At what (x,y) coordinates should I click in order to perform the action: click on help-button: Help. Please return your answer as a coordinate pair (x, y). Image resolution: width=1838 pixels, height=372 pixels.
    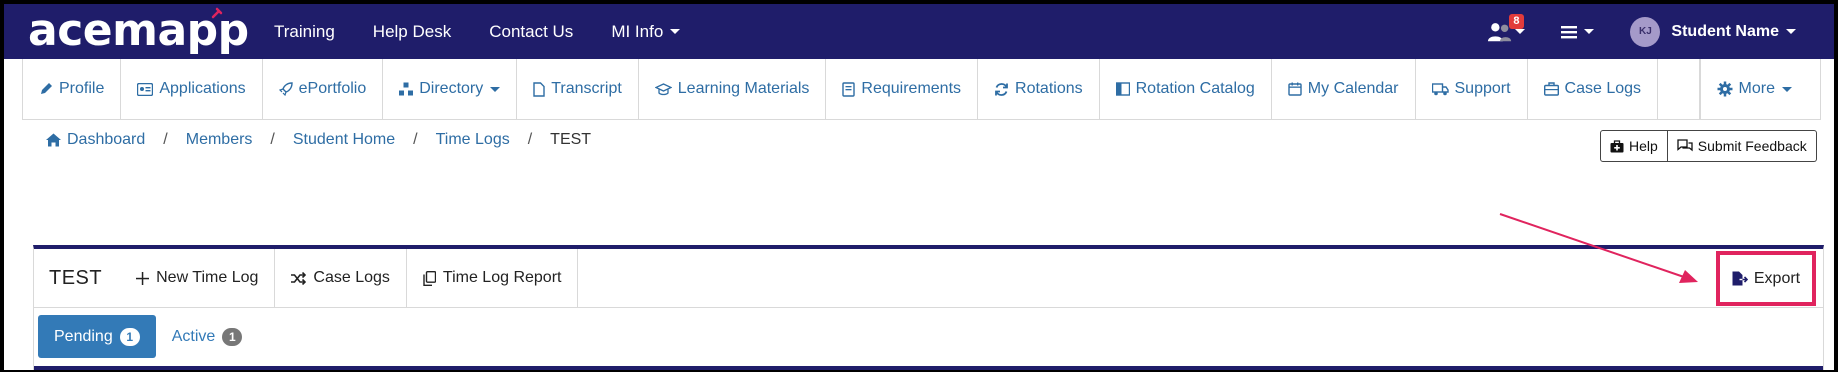
    Looking at the image, I should click on (1634, 146).